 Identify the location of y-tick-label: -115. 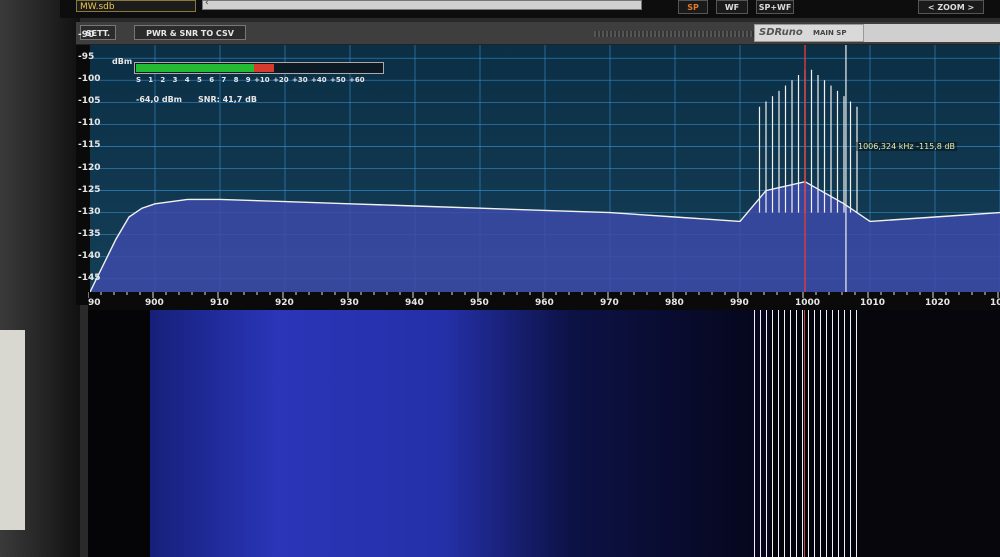
(89, 145).